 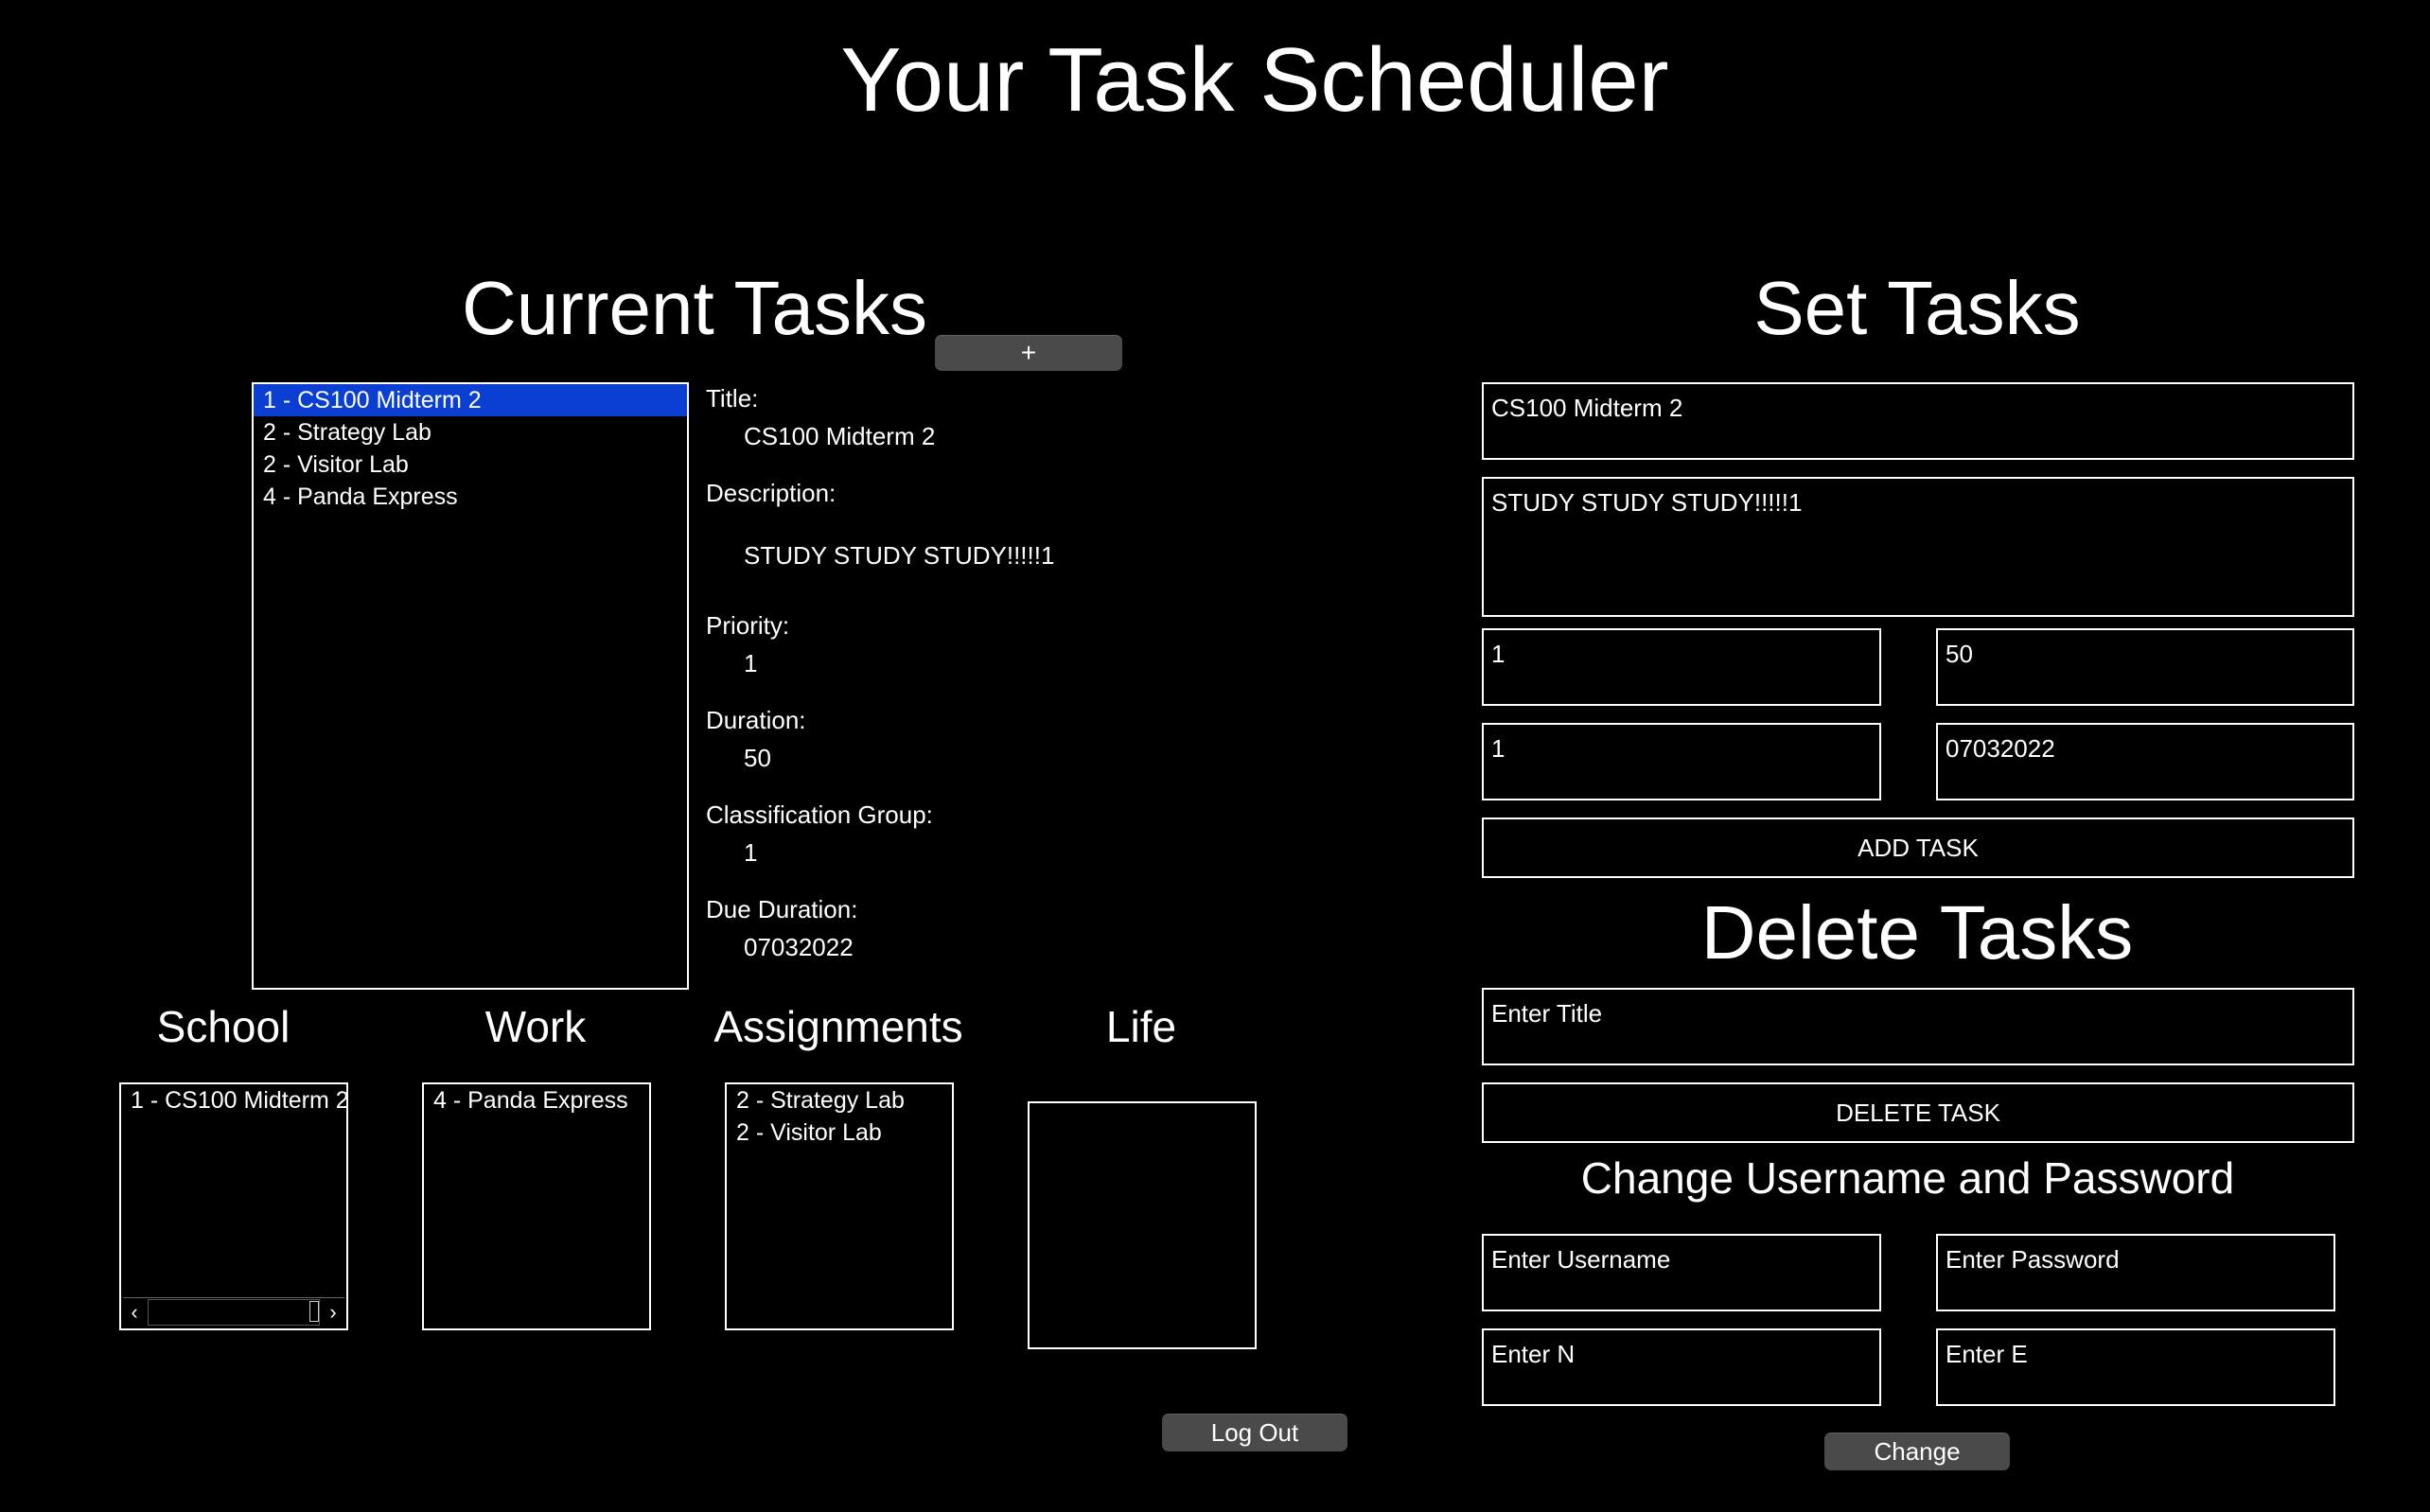 I want to click on n-input: Enter N, so click(x=1681, y=1367).